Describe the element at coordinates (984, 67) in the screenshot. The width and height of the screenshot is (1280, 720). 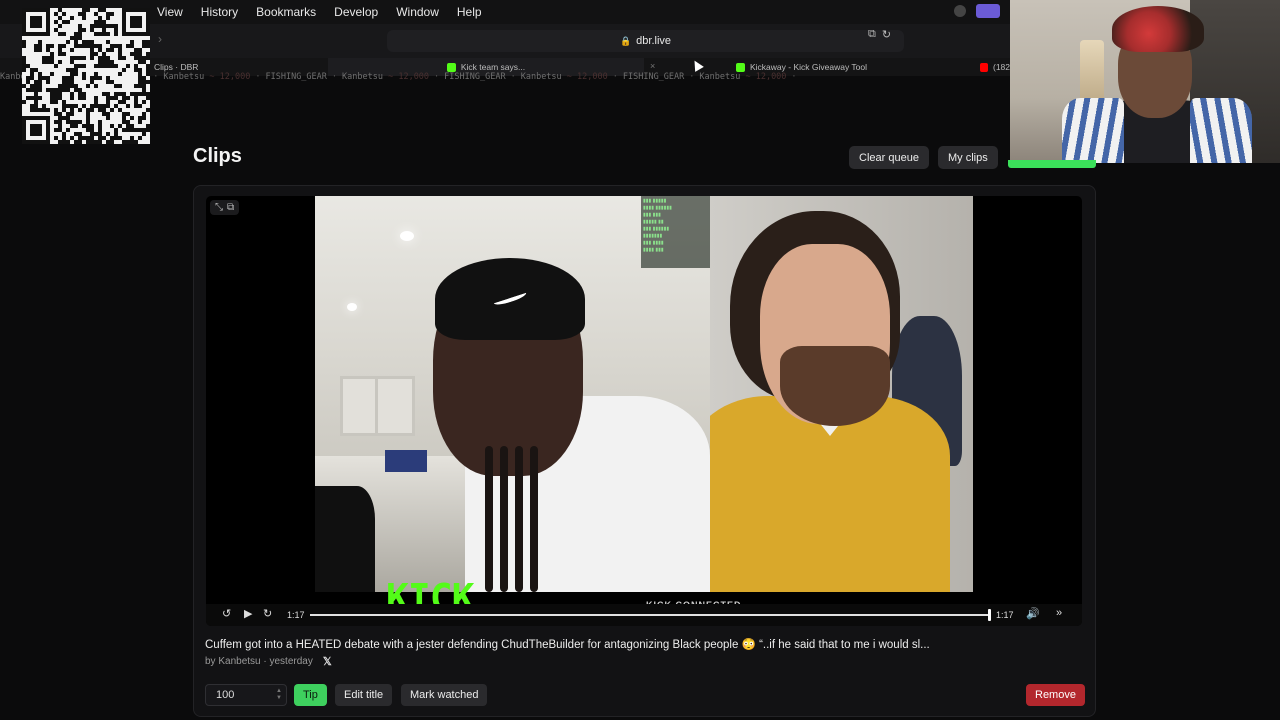
I see `youtube-icon` at that location.